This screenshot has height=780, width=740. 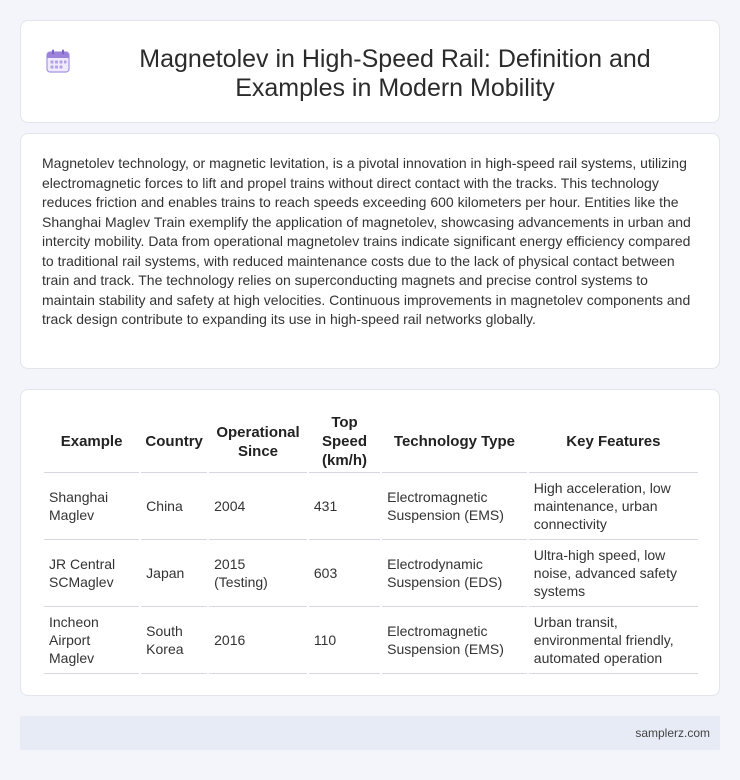 I want to click on table-cell: 603, so click(x=344, y=573).